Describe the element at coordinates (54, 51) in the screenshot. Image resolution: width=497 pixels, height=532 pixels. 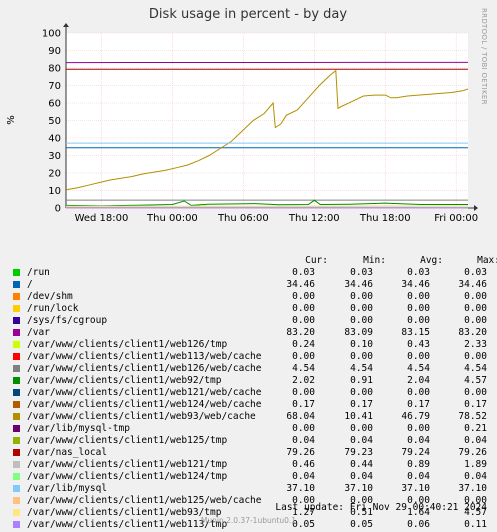
I see `y-tick-label: 90` at that location.